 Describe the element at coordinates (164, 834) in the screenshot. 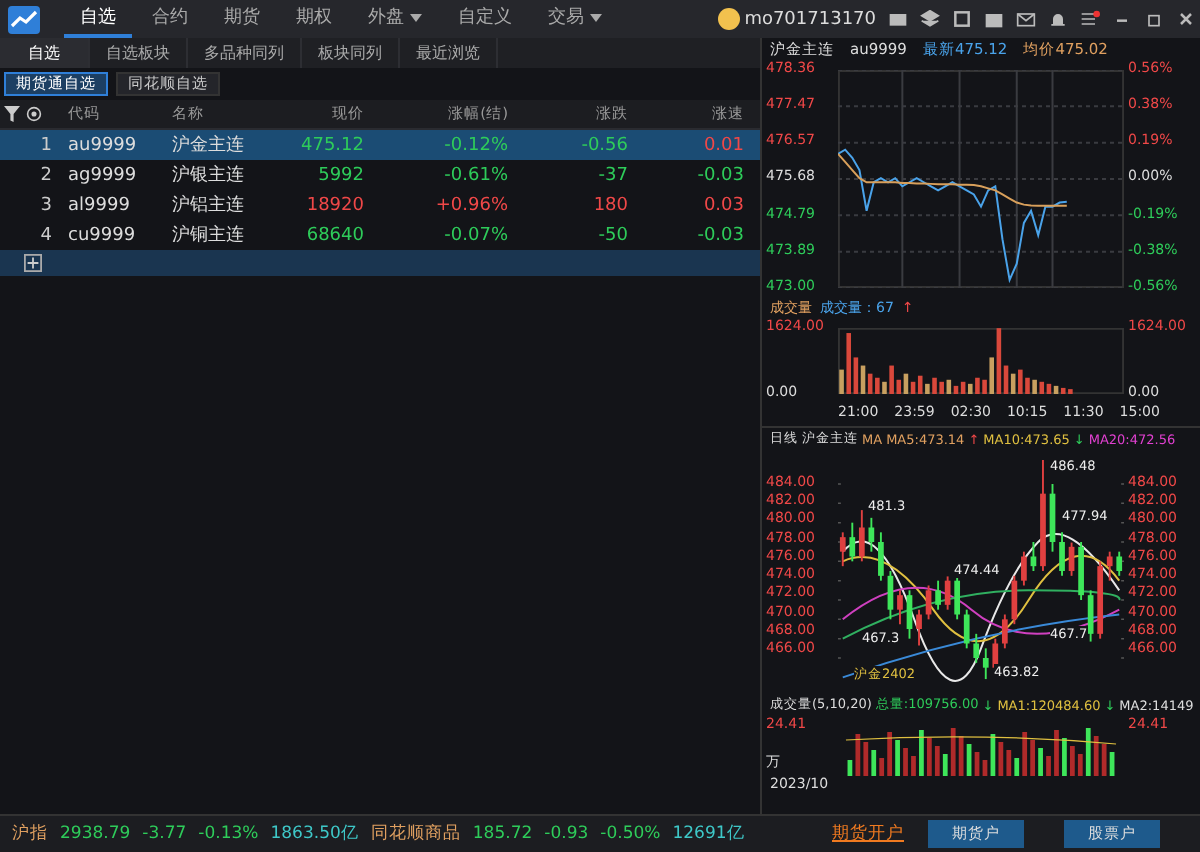

I see `index-change: -3.77` at that location.